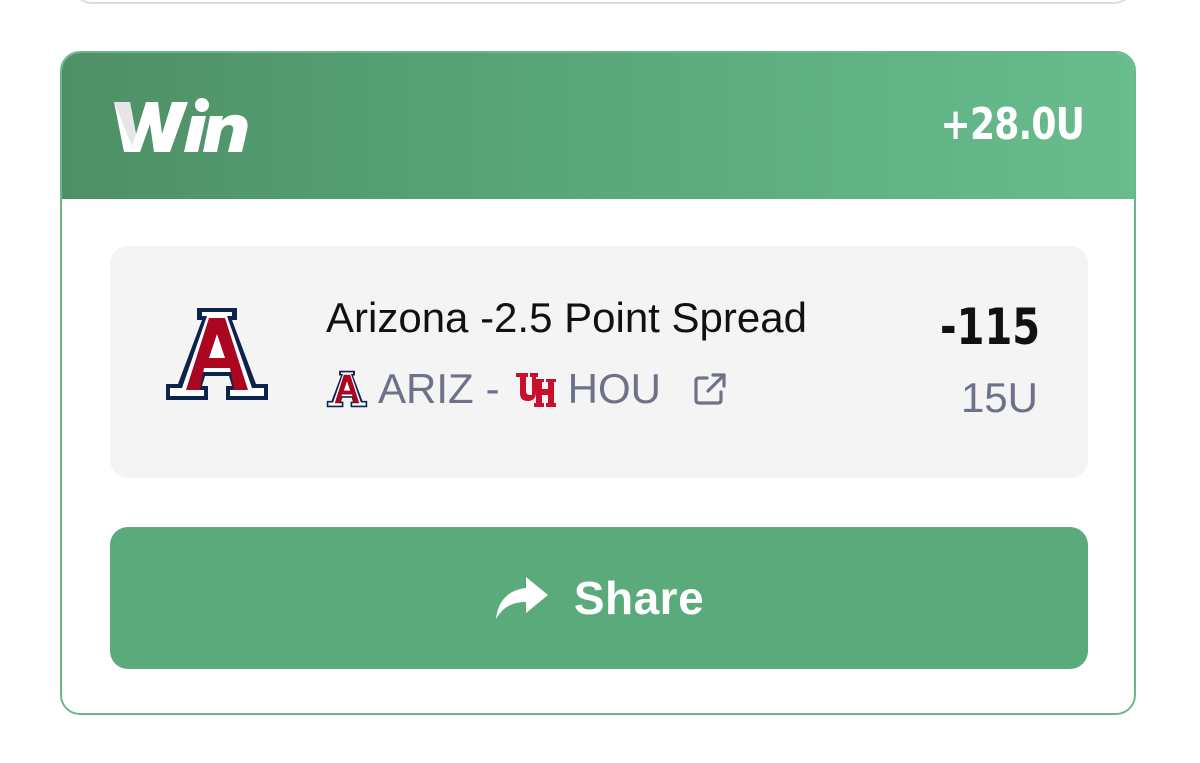 This screenshot has height=763, width=1200. What do you see at coordinates (639, 598) in the screenshot?
I see `share-label: Share` at bounding box center [639, 598].